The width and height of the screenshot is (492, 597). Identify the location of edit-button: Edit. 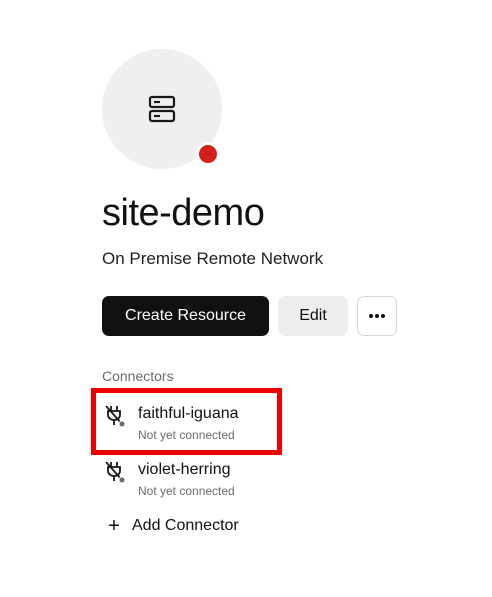
(313, 316).